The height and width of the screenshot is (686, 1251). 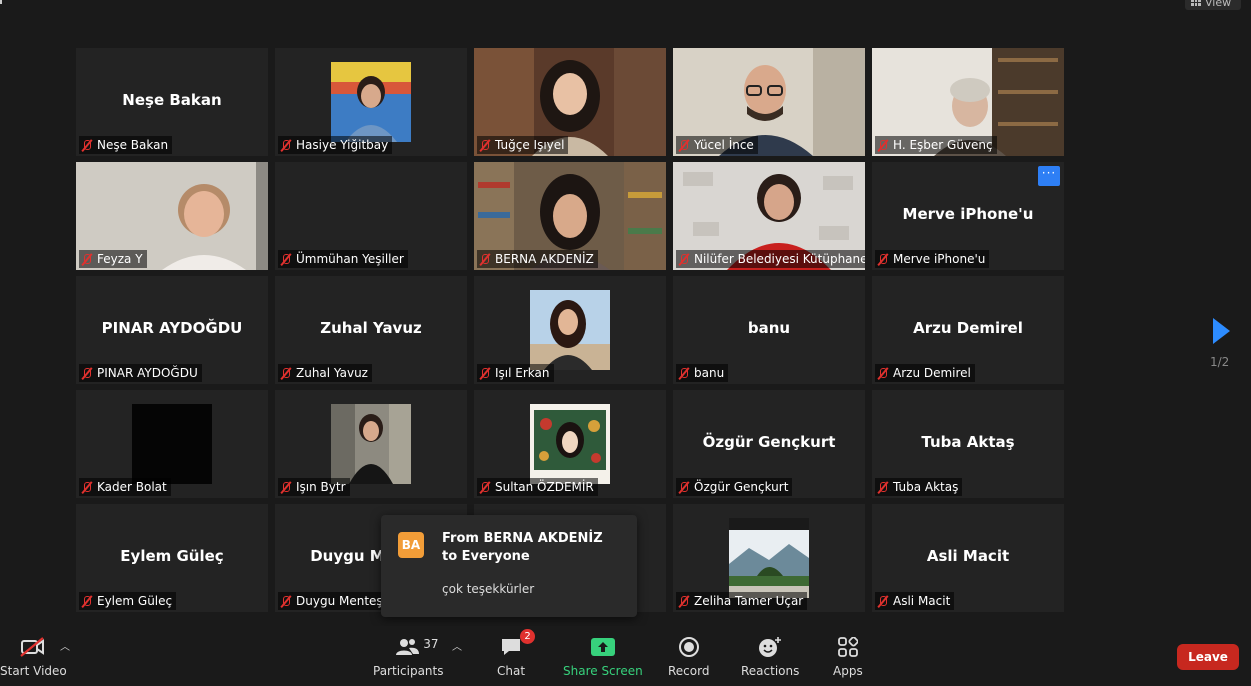 What do you see at coordinates (33, 671) in the screenshot?
I see `start-video-label: Start Video` at bounding box center [33, 671].